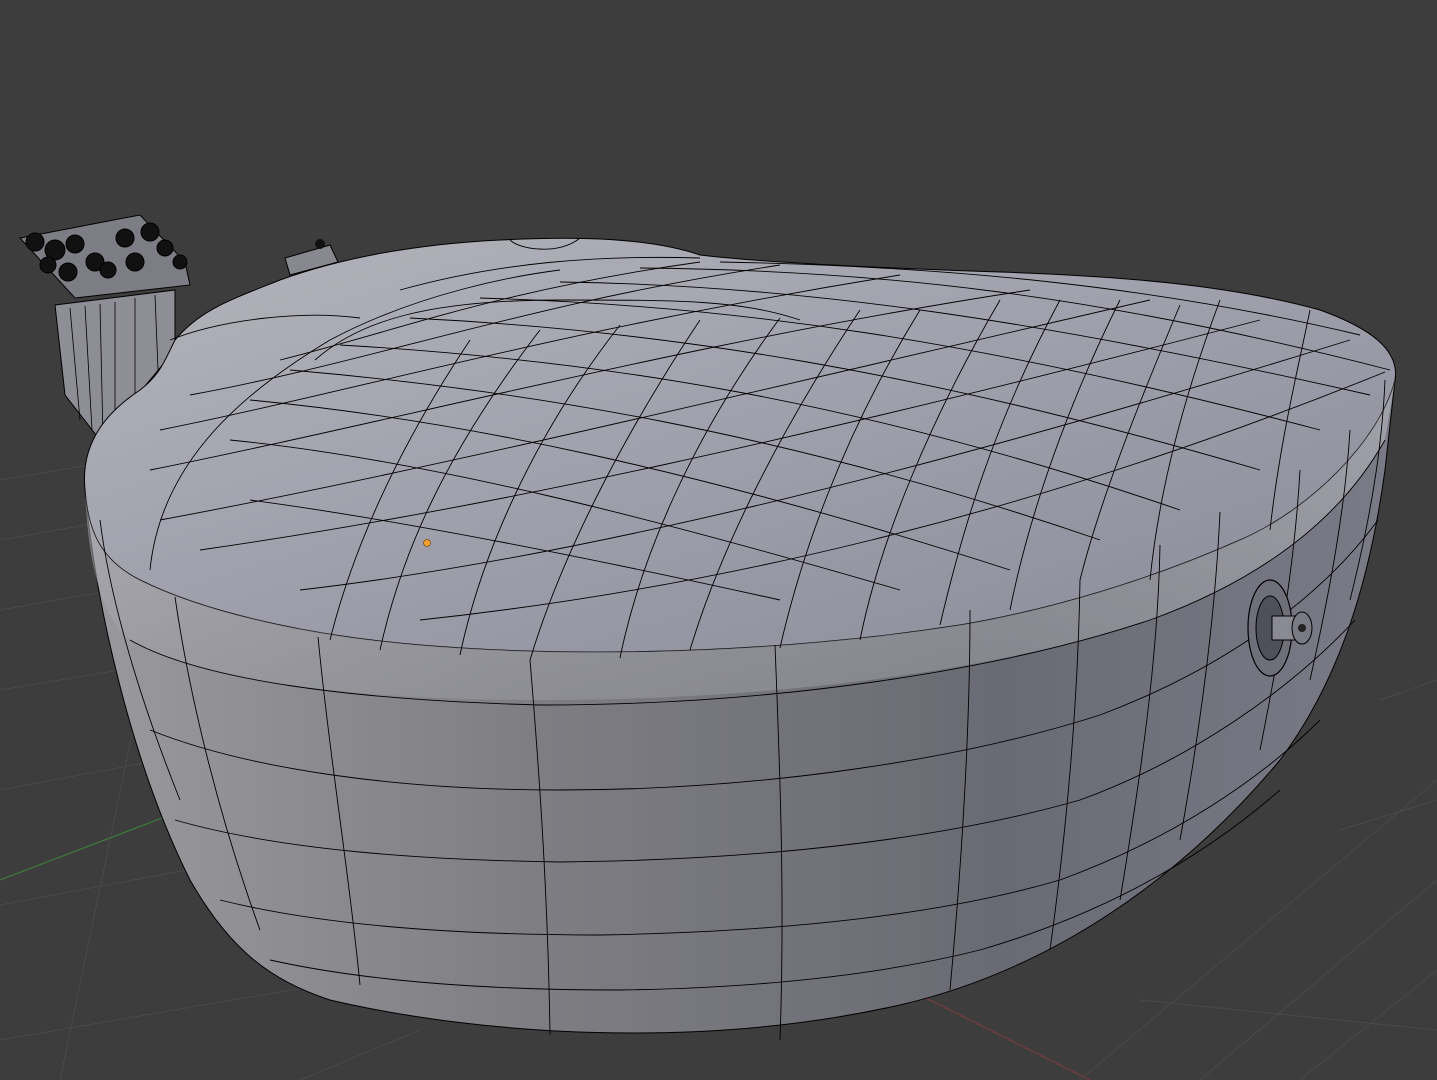 The height and width of the screenshot is (1080, 1437). I want to click on x-axis-line, so click(995, 1032).